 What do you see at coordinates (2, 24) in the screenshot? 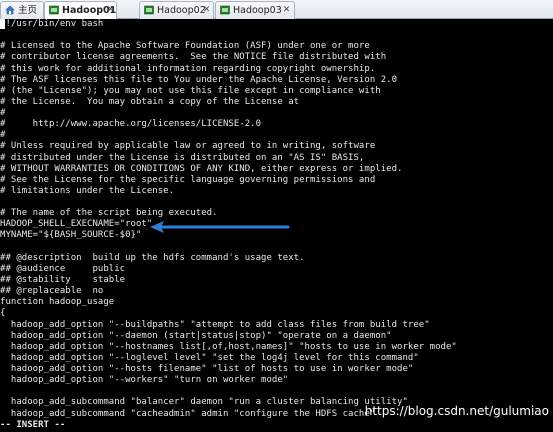
I see `text-cursor` at bounding box center [2, 24].